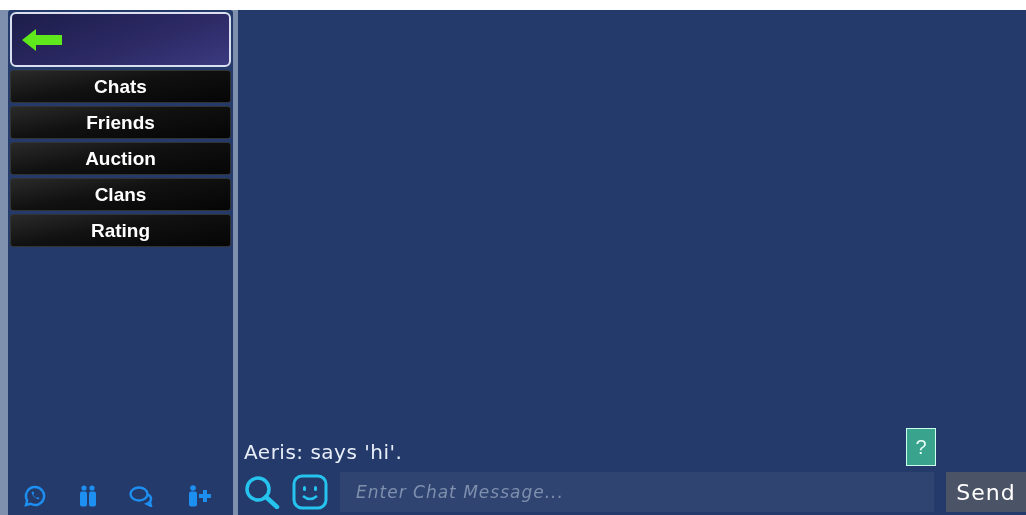  Describe the element at coordinates (120, 86) in the screenshot. I see `menu-item: Chats` at that location.